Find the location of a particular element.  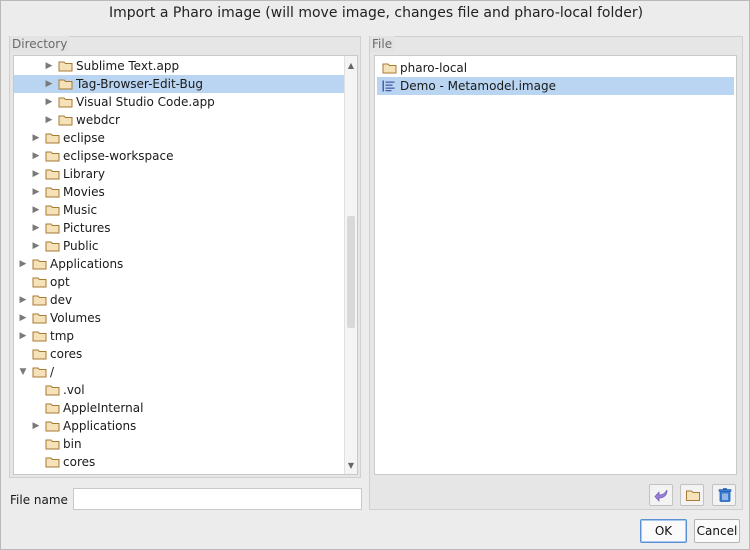

tree-item-label: Library is located at coordinates (84, 174).